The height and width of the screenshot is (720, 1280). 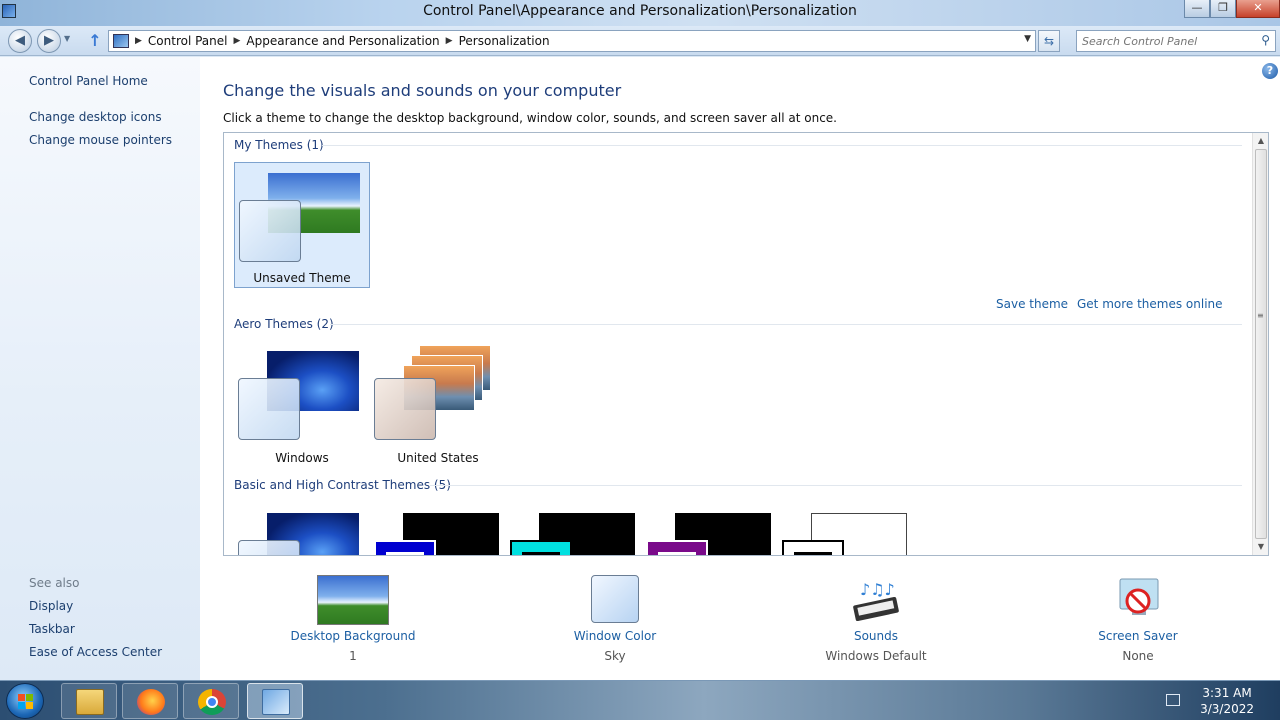 What do you see at coordinates (302, 458) in the screenshot?
I see `theme-label: Windows` at bounding box center [302, 458].